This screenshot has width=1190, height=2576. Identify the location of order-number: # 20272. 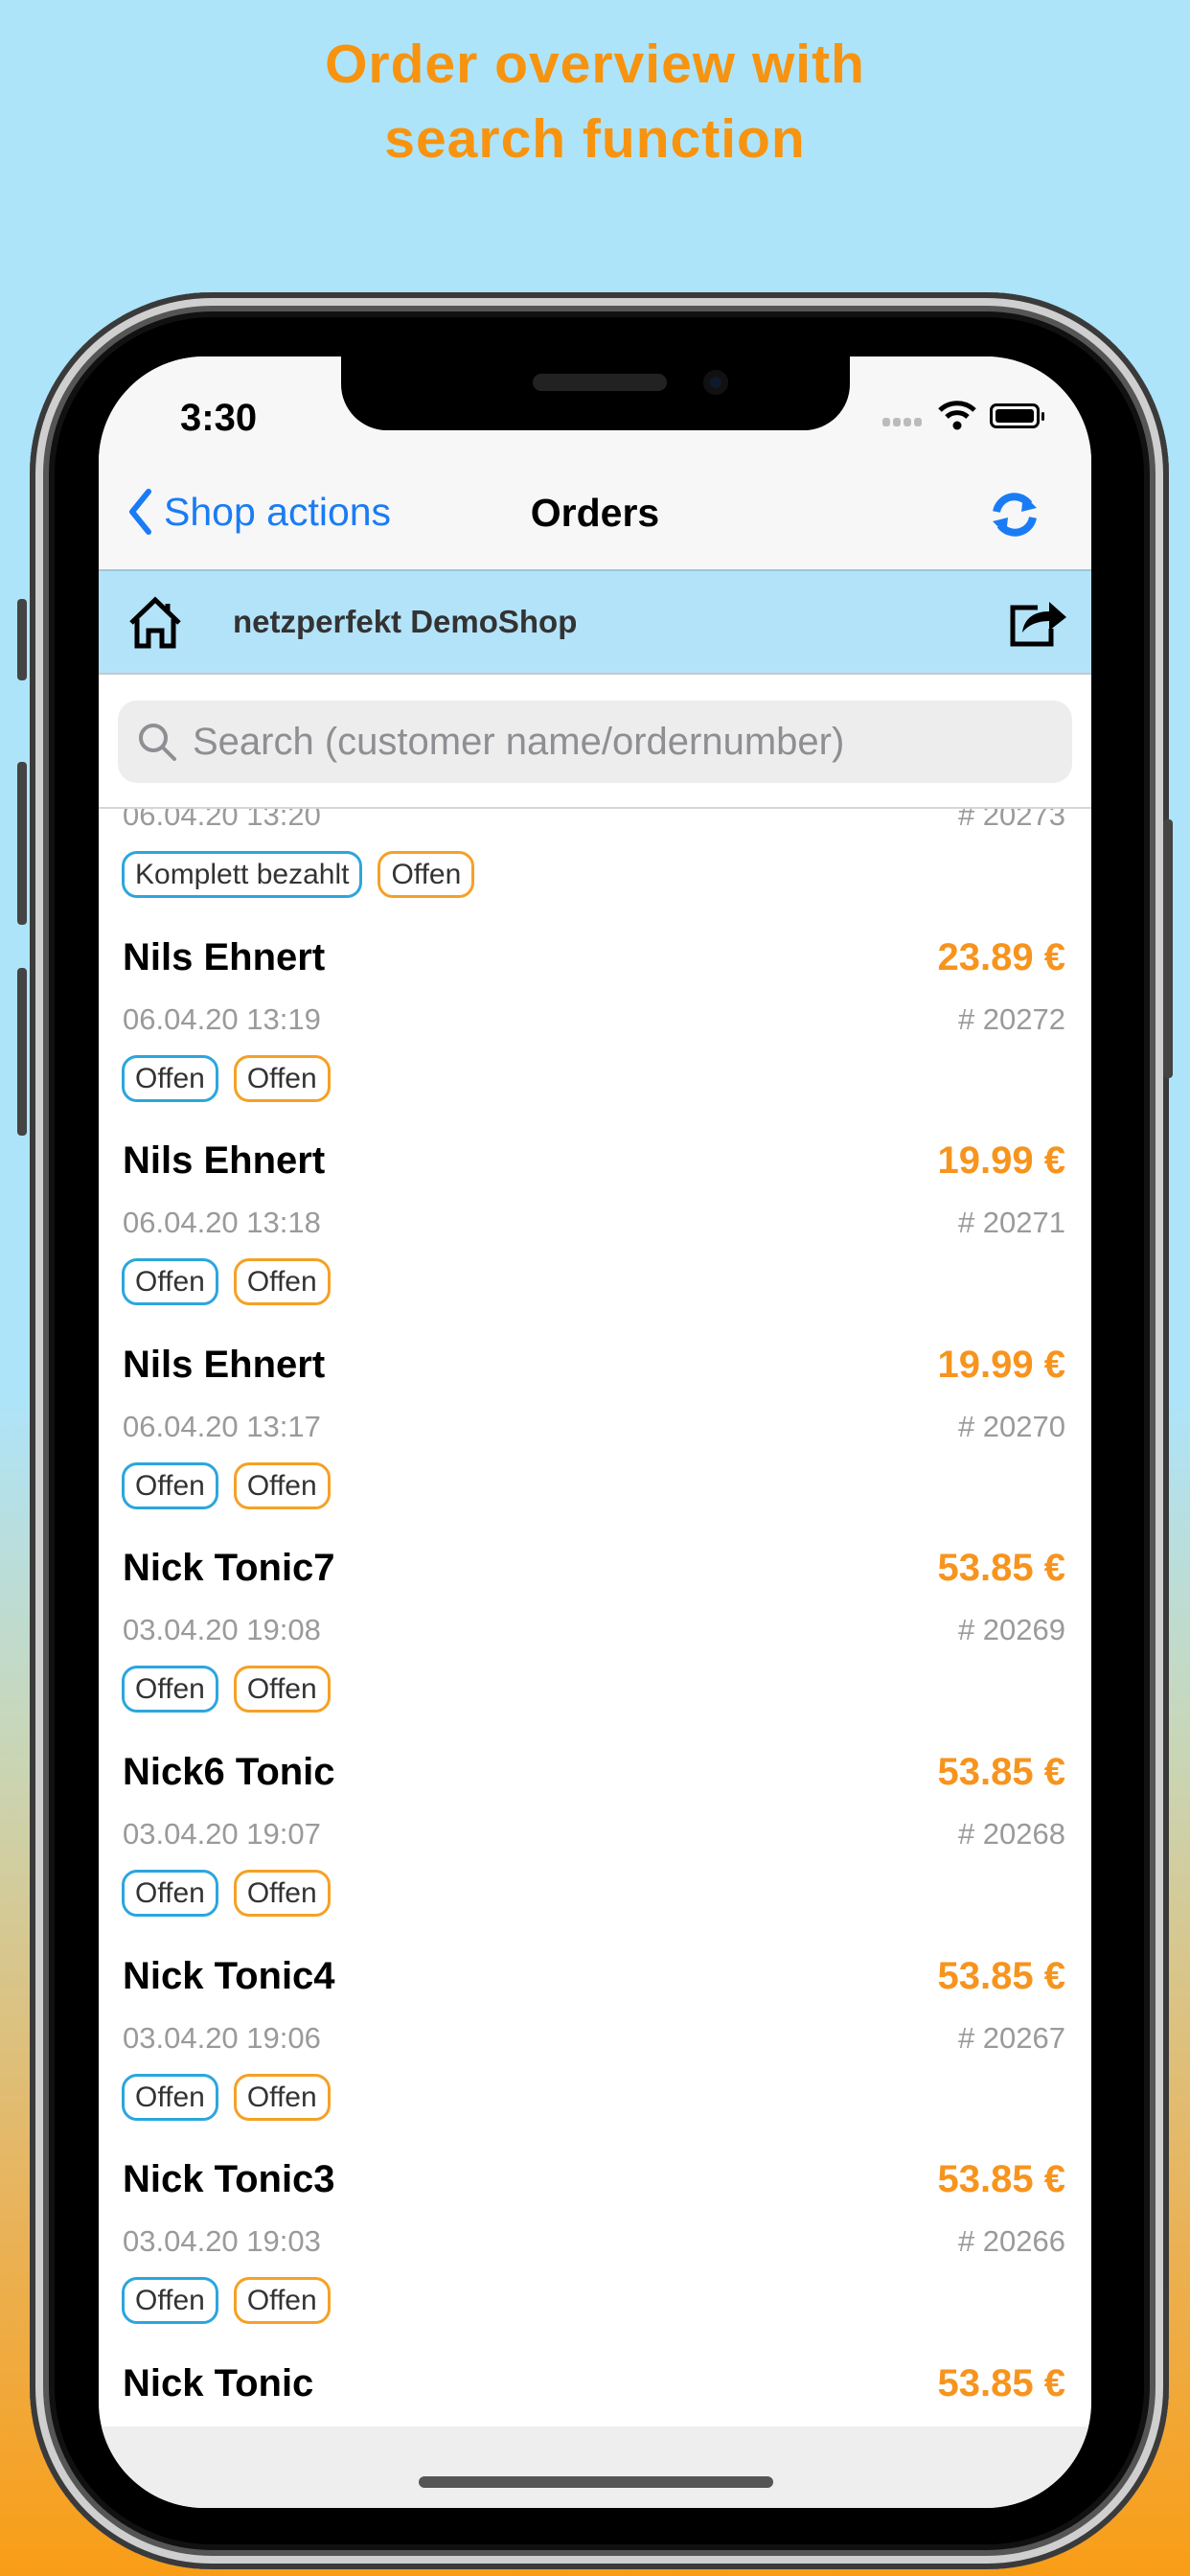
(1011, 1019).